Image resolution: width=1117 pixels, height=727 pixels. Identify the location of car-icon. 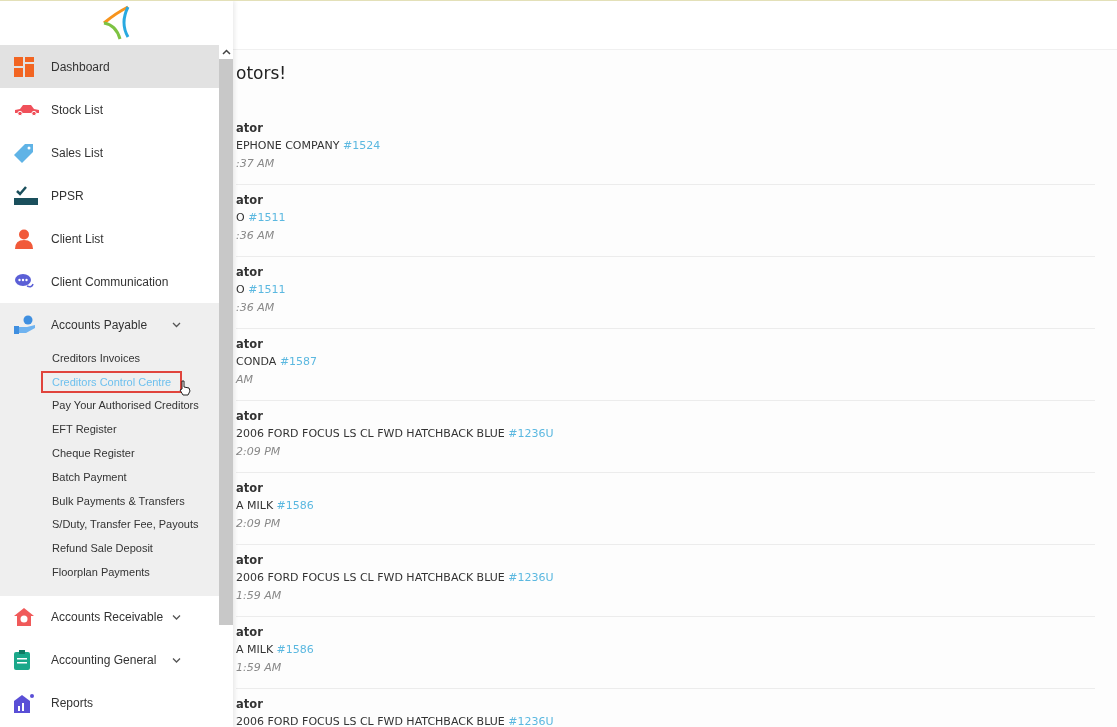
(27, 109).